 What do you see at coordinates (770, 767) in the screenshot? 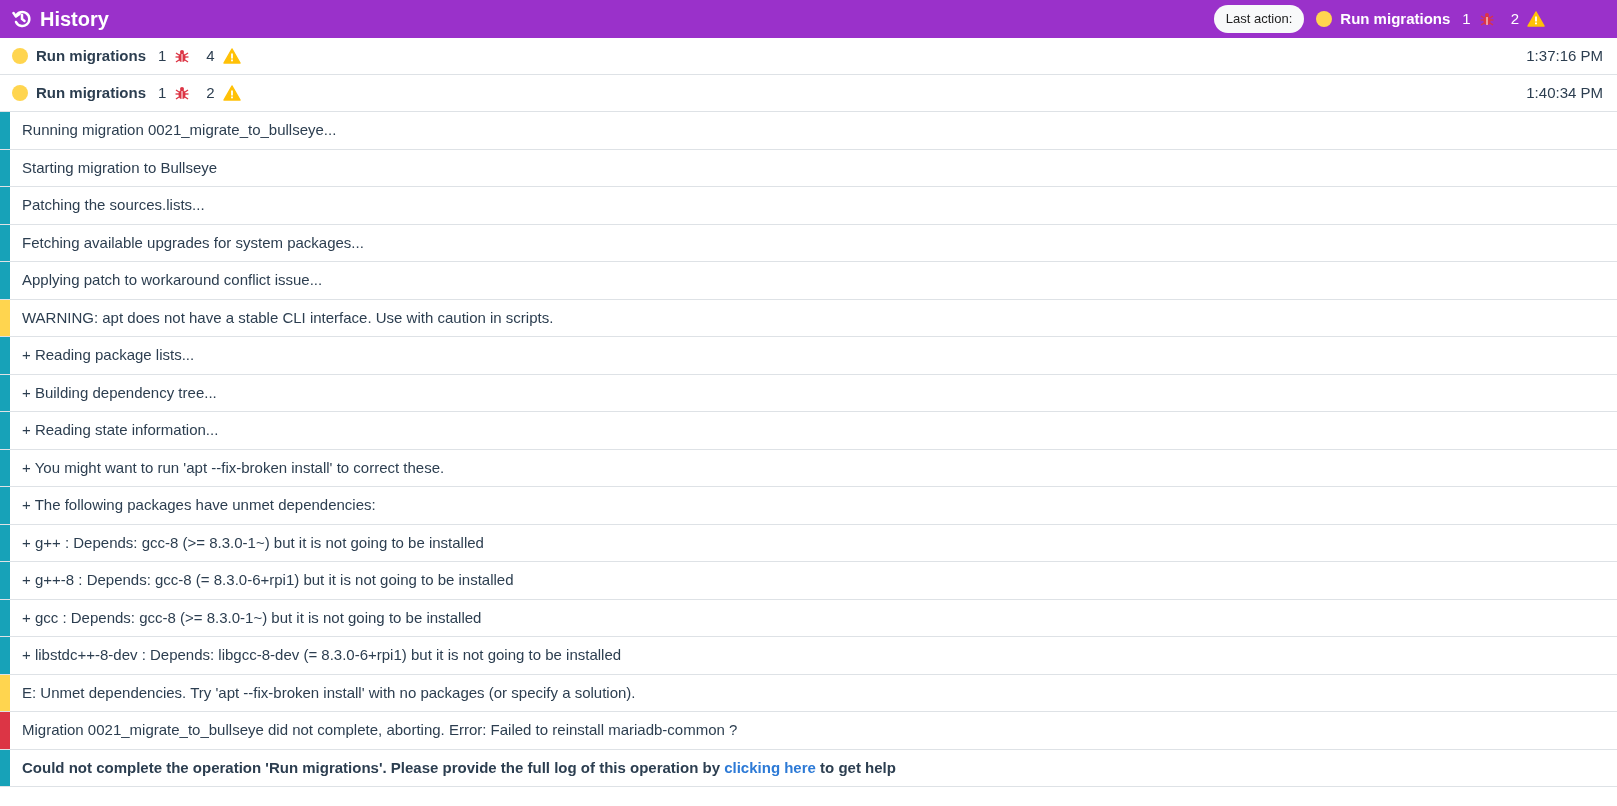
I see `help-link: clicking here` at bounding box center [770, 767].